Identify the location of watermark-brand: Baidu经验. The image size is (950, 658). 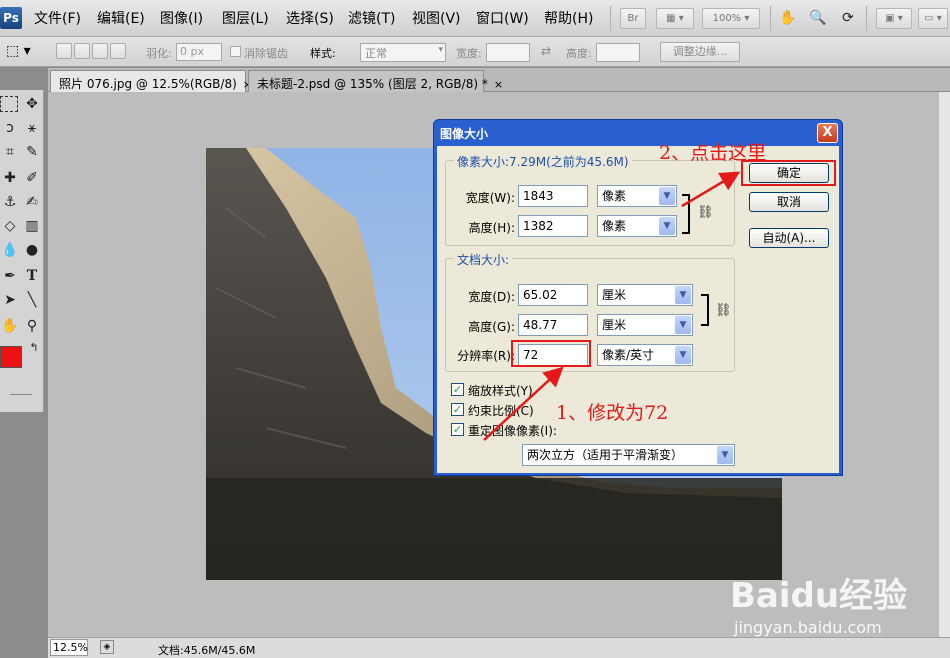
(819, 596).